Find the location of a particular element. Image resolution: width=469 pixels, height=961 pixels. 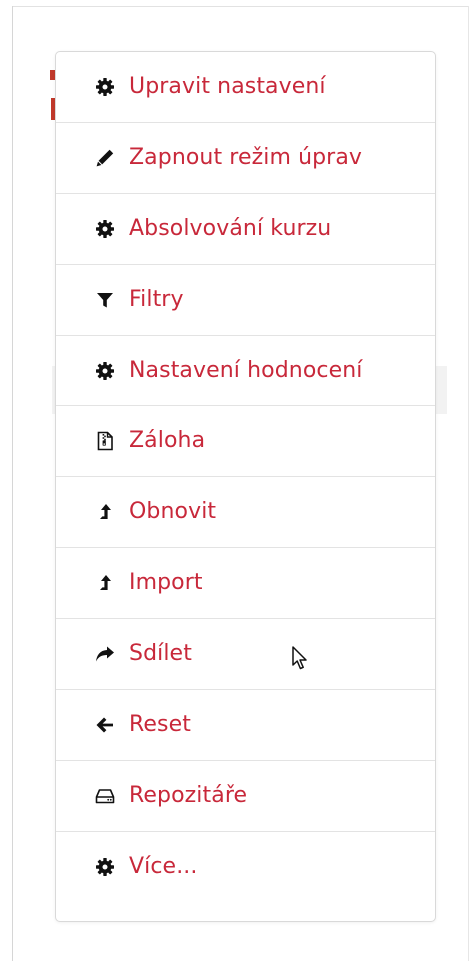

menu-item-label: Zapnout režim úprav is located at coordinates (246, 157).